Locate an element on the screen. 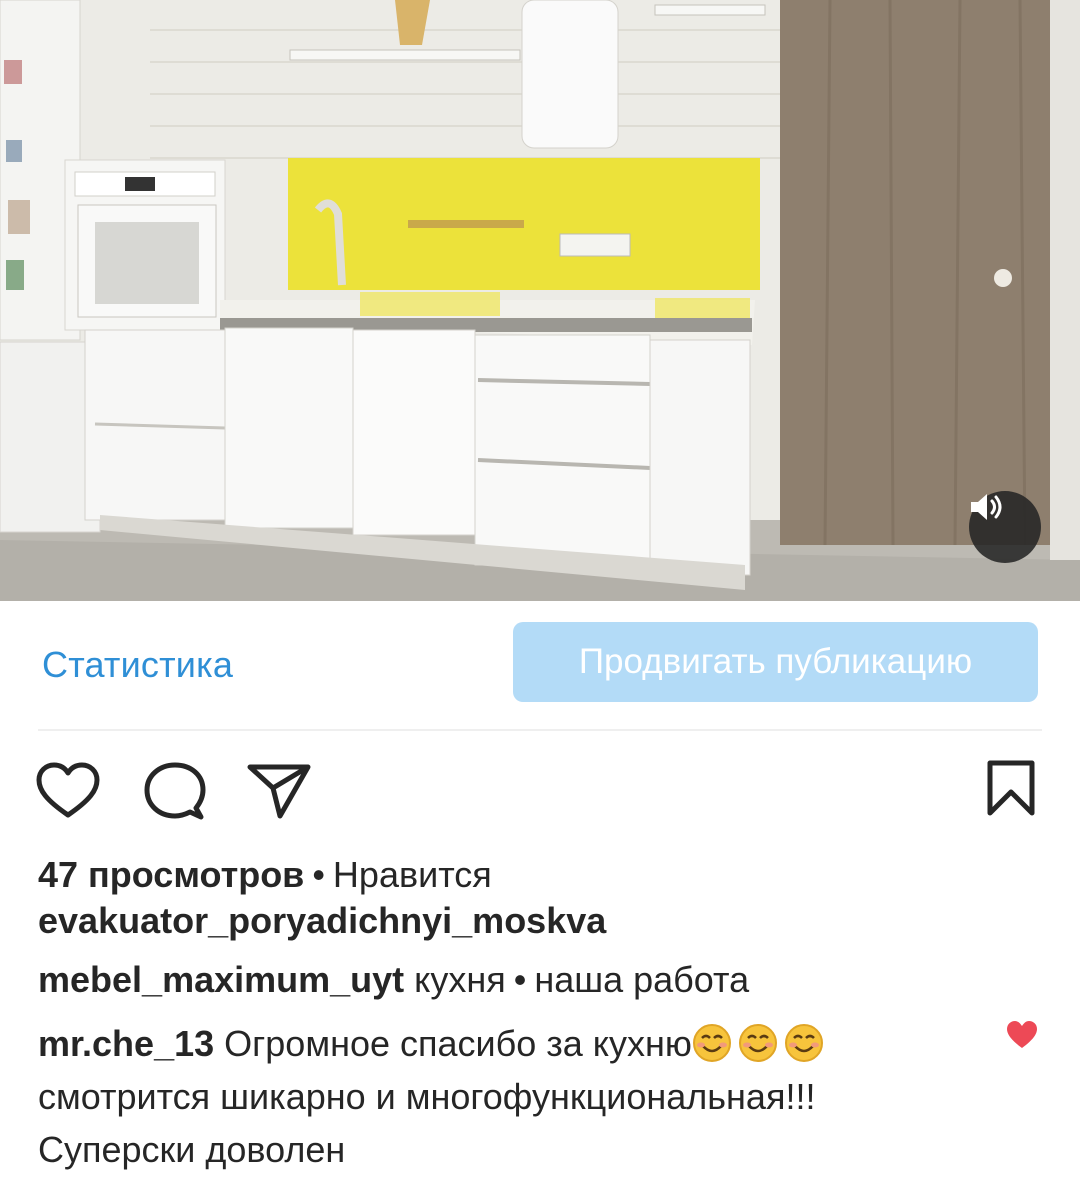 This screenshot has width=1080, height=1184. liked-by-user: evakuator_poryadichnyi_moskva is located at coordinates (322, 921).